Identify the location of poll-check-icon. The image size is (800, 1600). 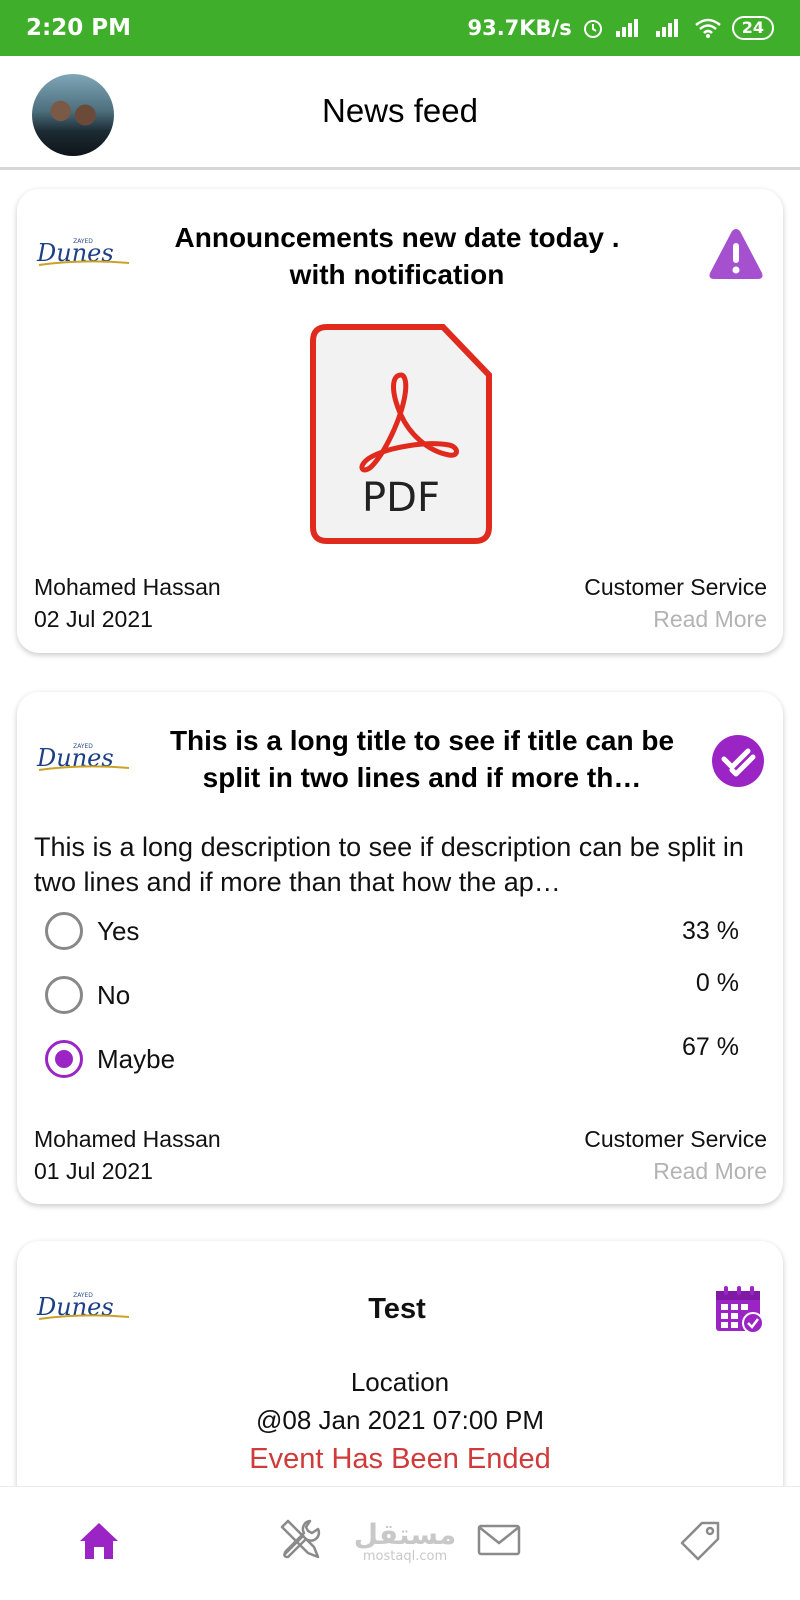
(738, 761).